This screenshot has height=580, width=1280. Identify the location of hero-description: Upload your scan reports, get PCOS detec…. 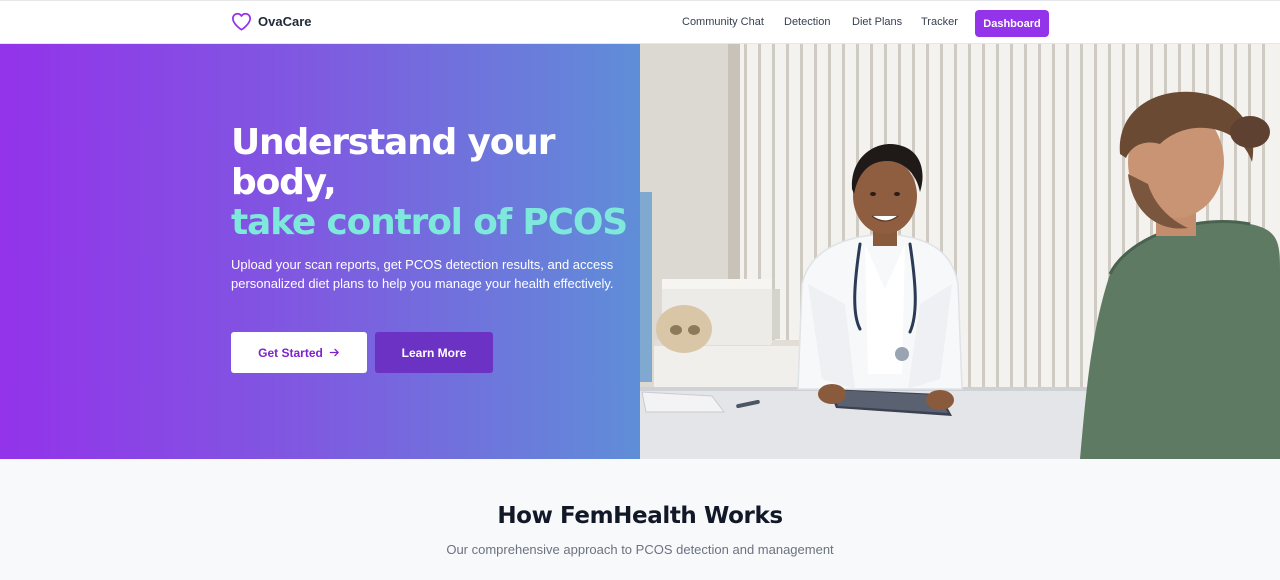
(422, 274).